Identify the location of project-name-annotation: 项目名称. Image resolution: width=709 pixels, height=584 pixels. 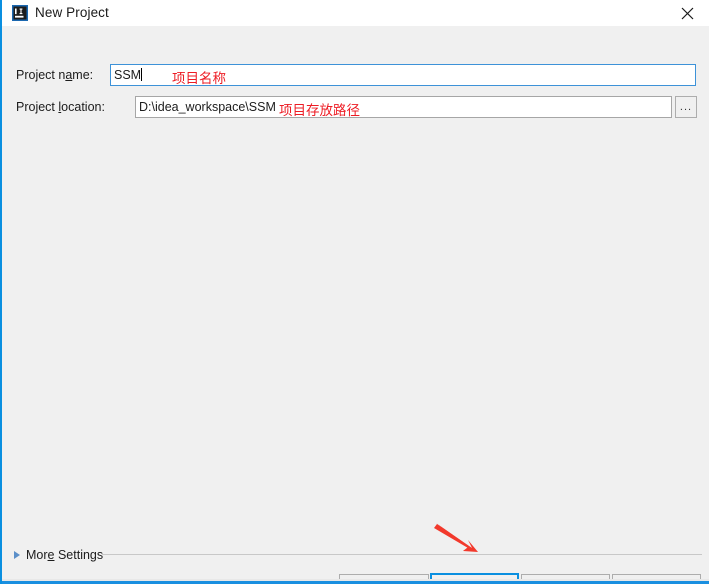
(199, 79).